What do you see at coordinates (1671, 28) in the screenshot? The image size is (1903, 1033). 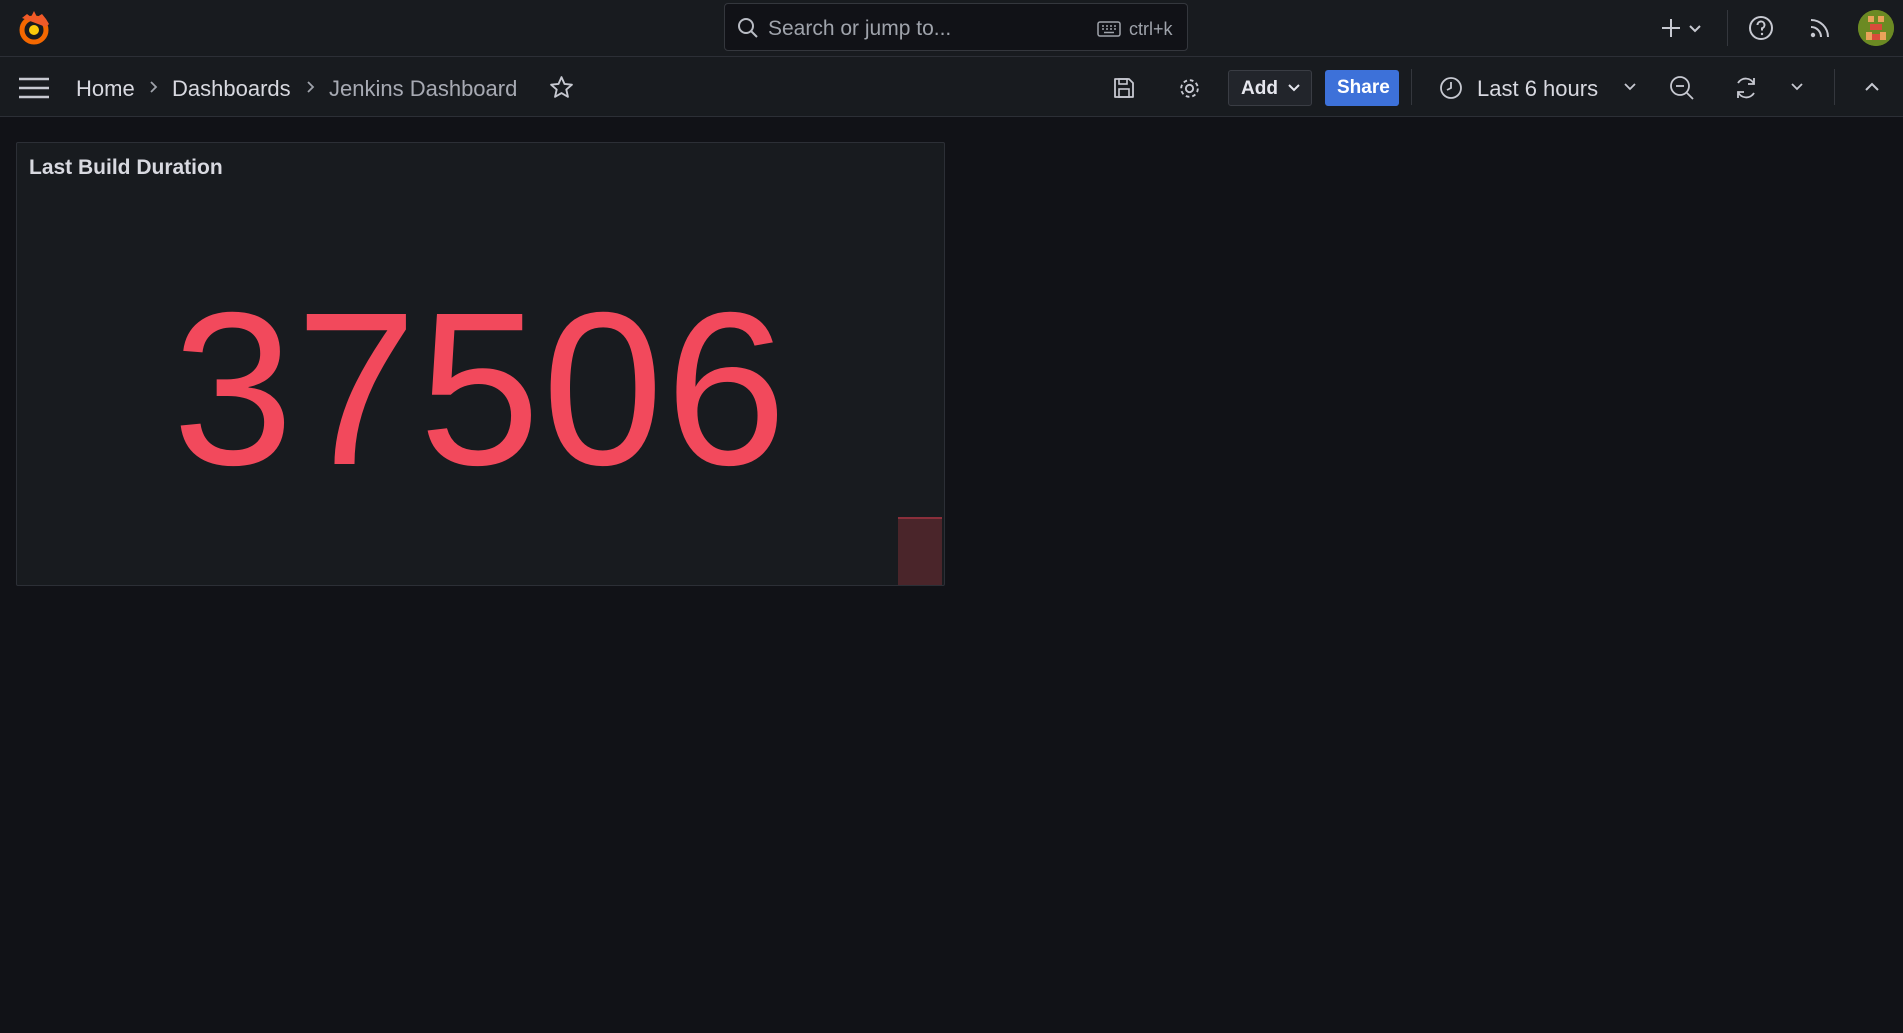 I see `plus-icon` at bounding box center [1671, 28].